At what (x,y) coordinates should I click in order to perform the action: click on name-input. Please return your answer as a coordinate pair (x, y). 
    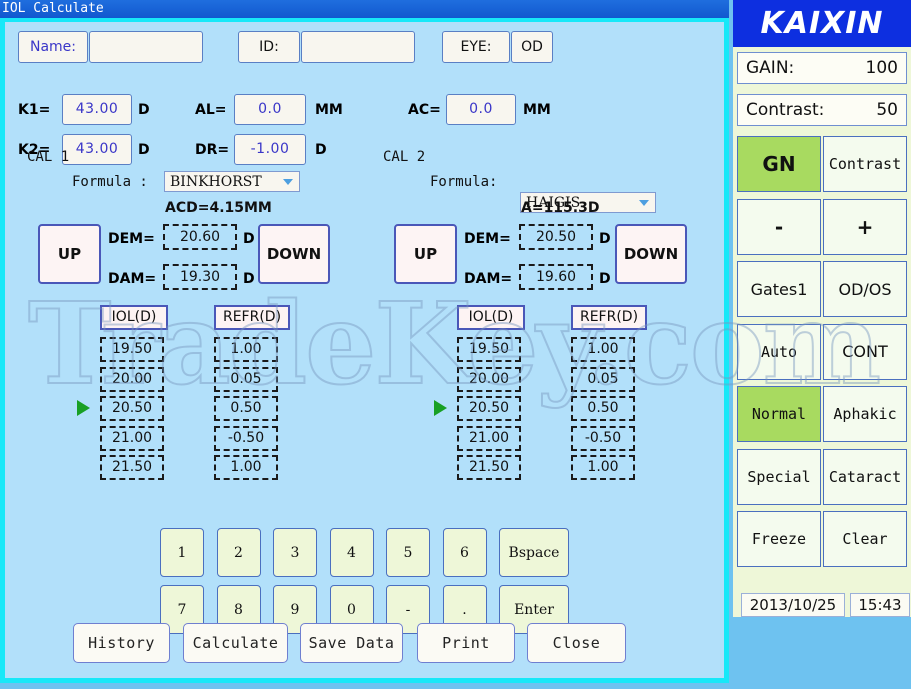
    Looking at the image, I should click on (146, 47).